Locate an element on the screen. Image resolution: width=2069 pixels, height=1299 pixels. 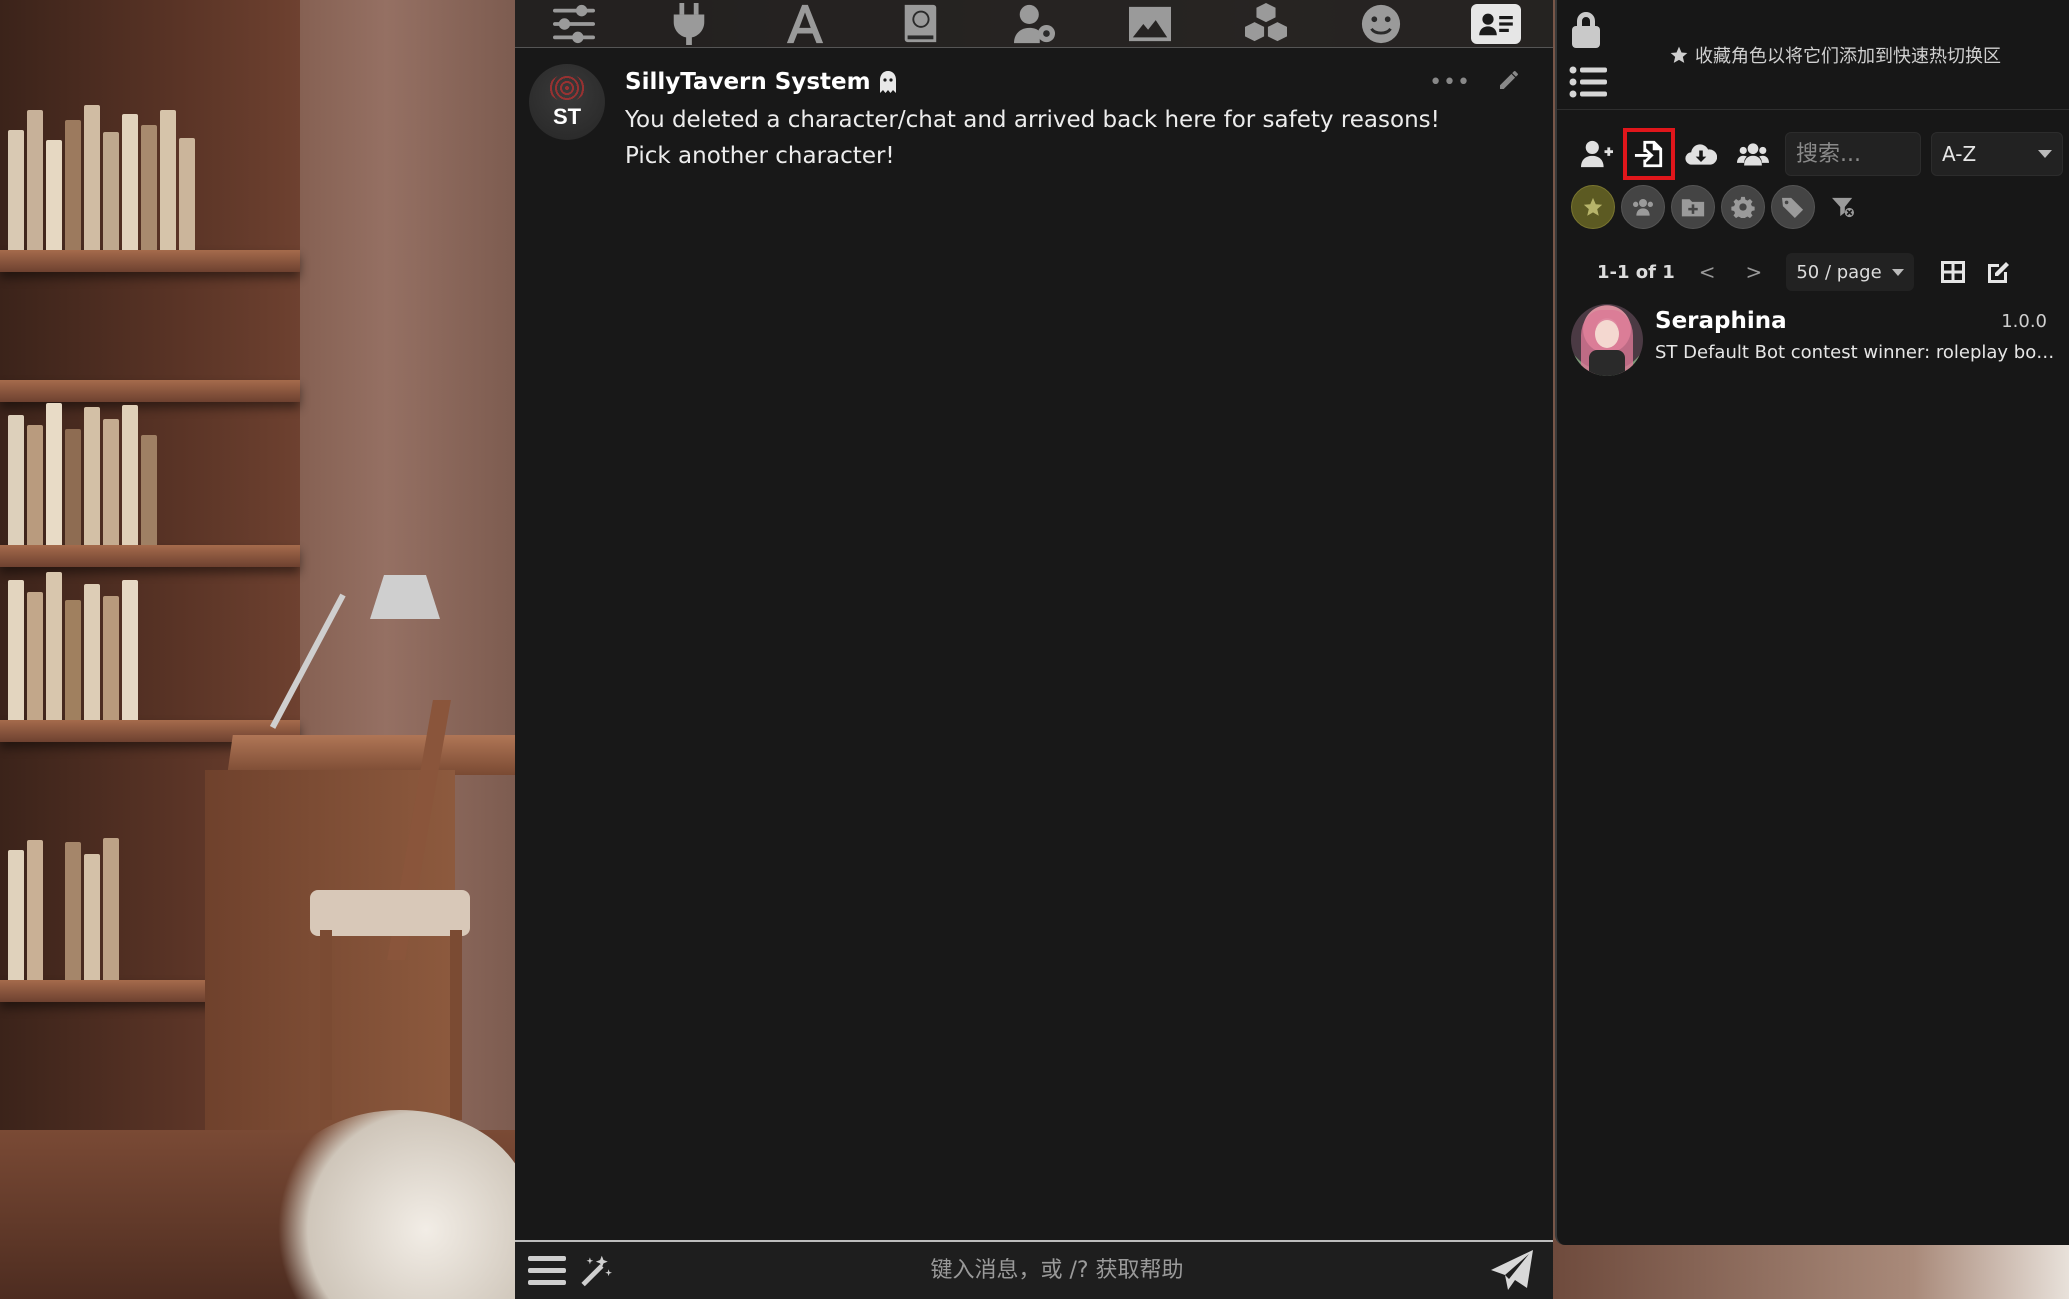
options-menu-icon is located at coordinates (547, 1271).